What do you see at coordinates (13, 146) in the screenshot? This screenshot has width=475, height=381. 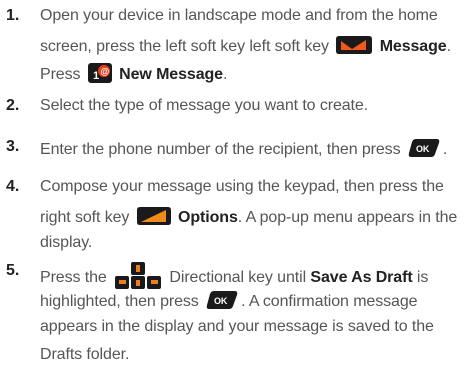 I see `step-number: 3.` at bounding box center [13, 146].